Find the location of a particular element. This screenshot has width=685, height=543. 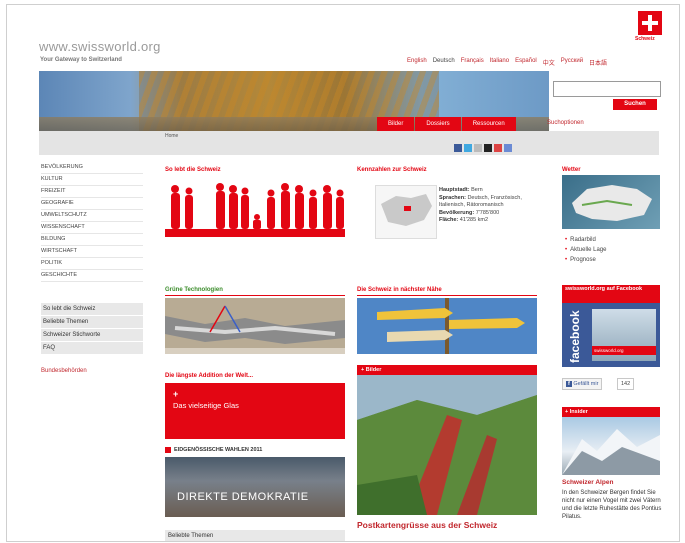

section-title-so-lebt: So lebt die Schweiz is located at coordinates (193, 170).